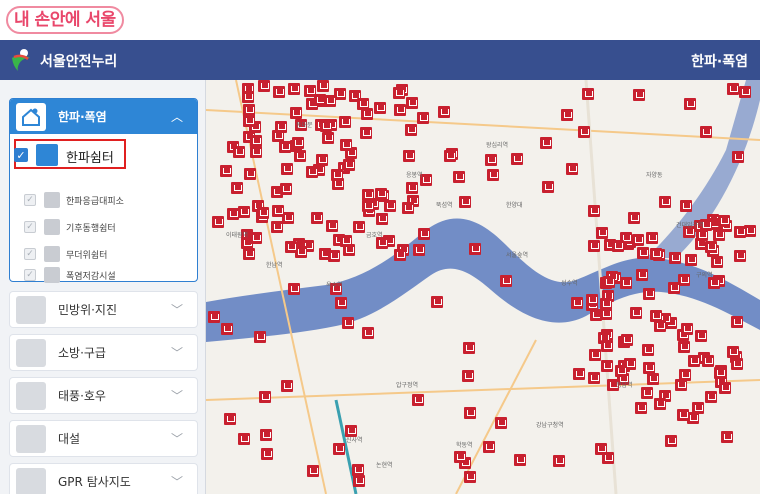  I want to click on layer-item-heat-shelter: ✓ 무더위쉼터, so click(103, 254).